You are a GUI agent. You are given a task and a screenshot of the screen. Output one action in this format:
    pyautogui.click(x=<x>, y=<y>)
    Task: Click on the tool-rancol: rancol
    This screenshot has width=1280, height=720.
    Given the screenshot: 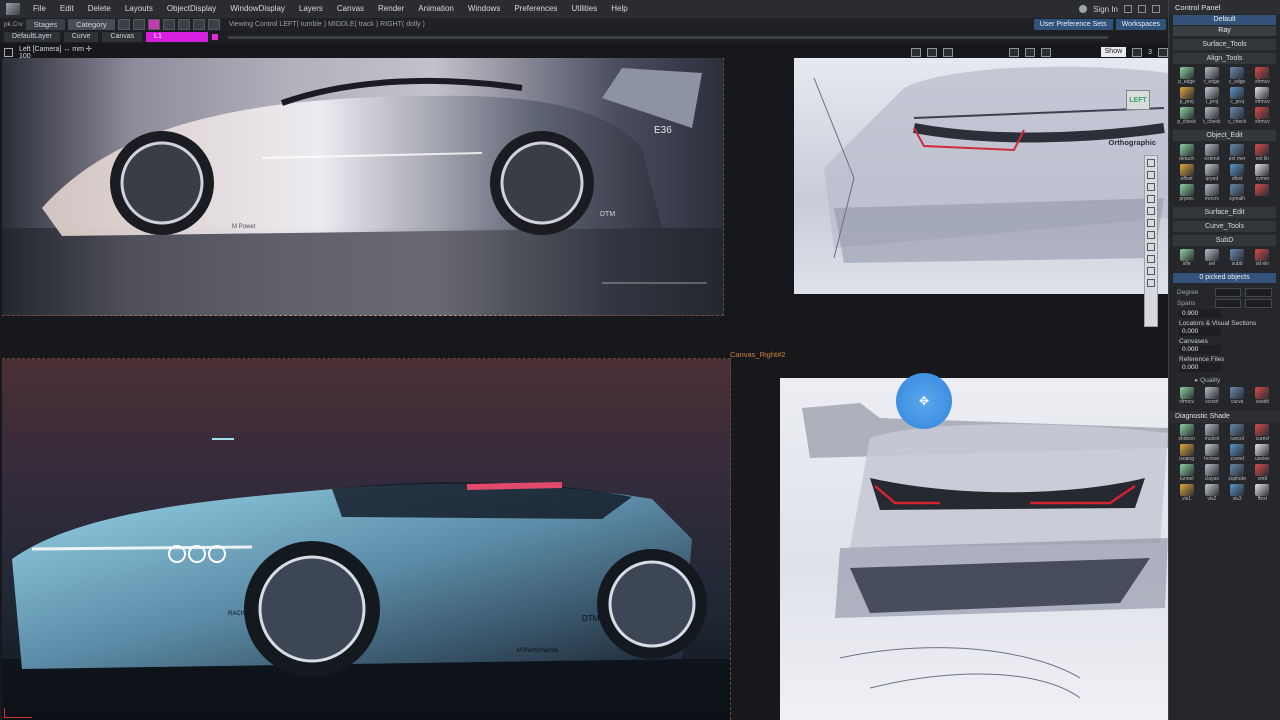 What is the action you would take?
    pyautogui.click(x=1237, y=433)
    